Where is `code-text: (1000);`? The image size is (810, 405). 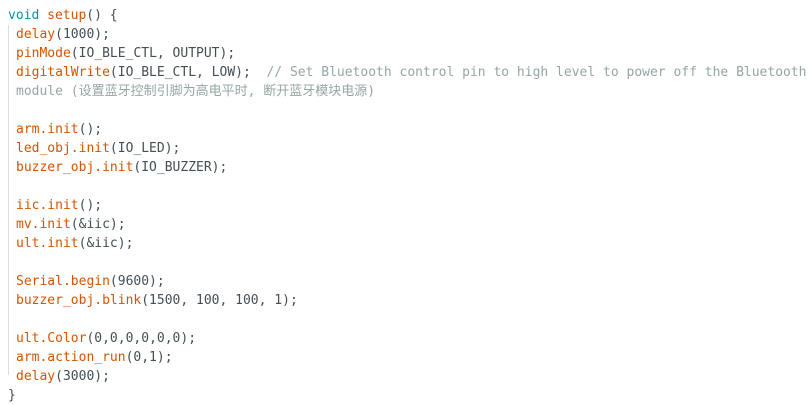
code-text: (1000); is located at coordinates (82, 34).